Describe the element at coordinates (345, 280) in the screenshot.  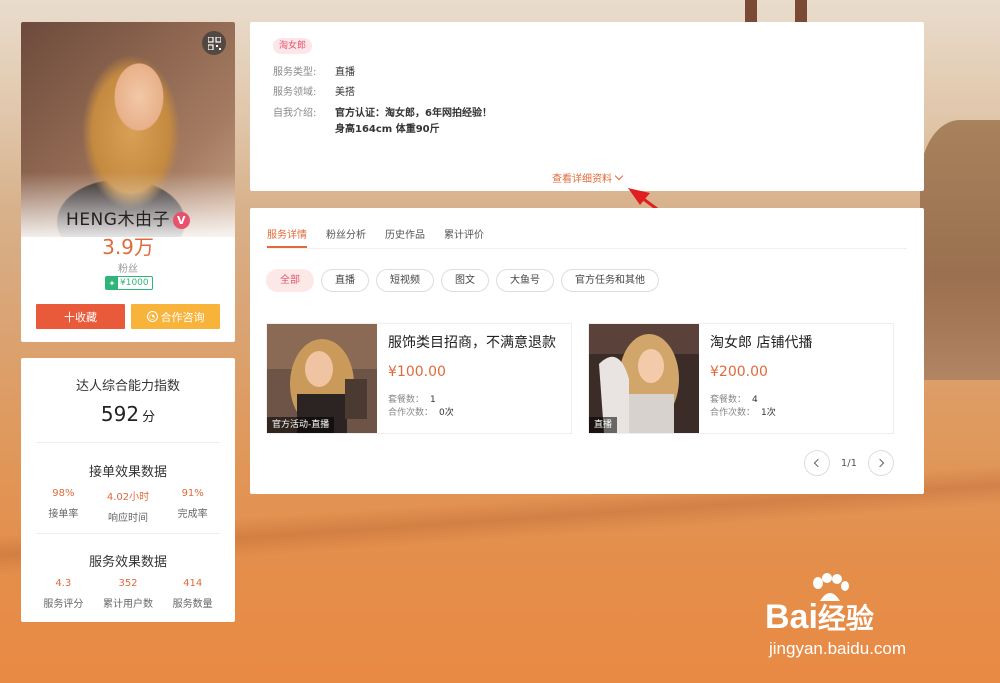
I see `filter-live: 直播` at that location.